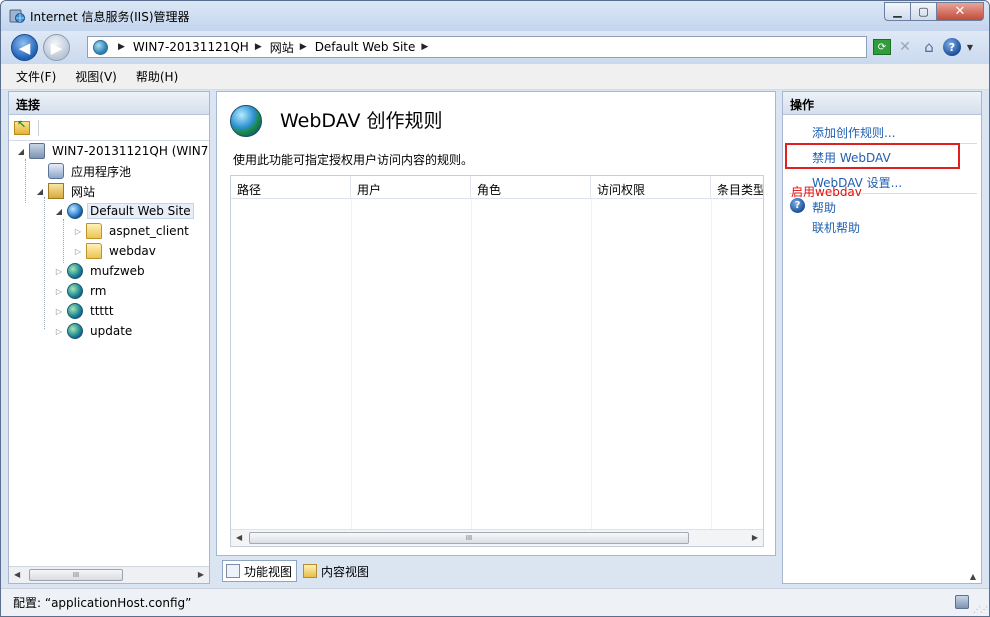  Describe the element at coordinates (56, 171) in the screenshot. I see `app-pool-icon` at that location.